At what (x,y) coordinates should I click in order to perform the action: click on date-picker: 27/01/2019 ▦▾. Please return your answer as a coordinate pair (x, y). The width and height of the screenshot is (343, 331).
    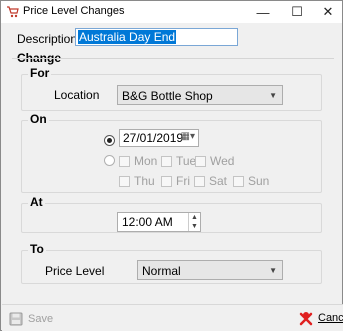
    Looking at the image, I should click on (159, 138).